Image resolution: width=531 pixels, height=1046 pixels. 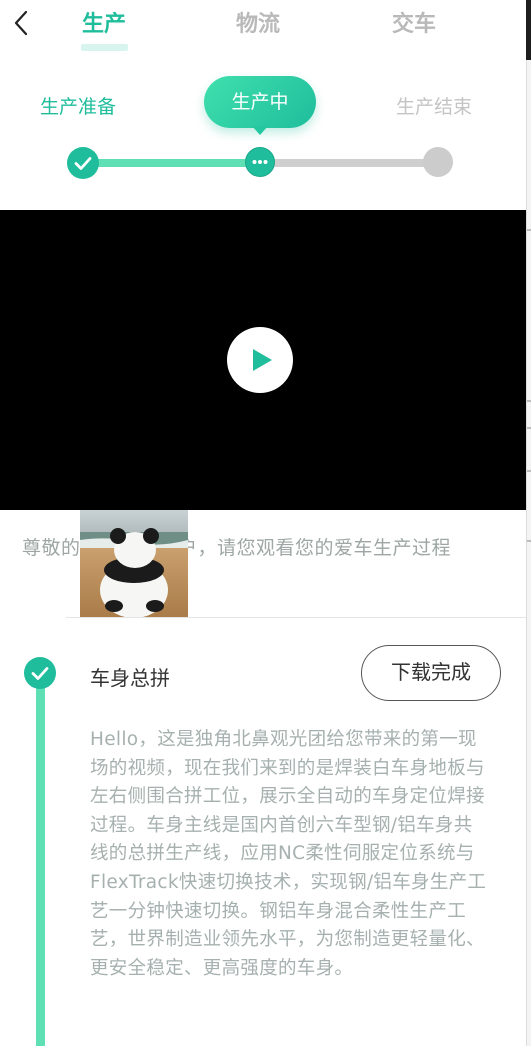 I want to click on stage-label-preparation: 生产准备, so click(x=78, y=107).